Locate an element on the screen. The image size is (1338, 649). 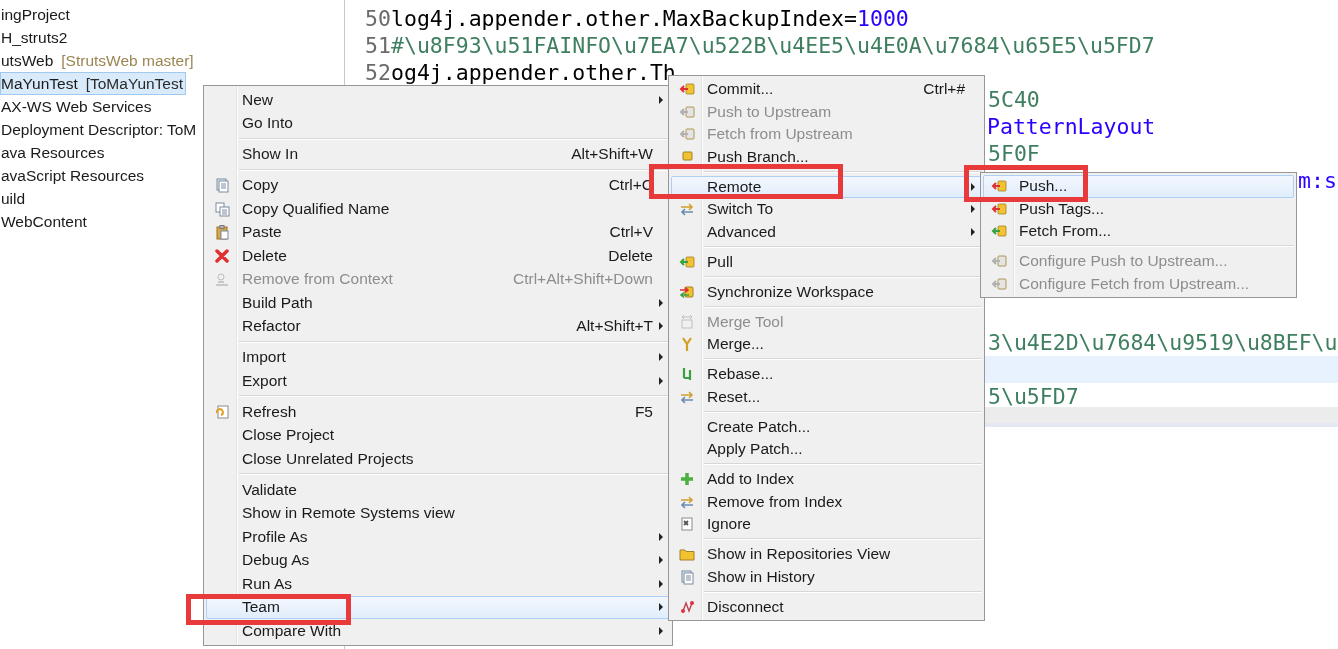
tree-item: H_struts2 is located at coordinates (35, 37).